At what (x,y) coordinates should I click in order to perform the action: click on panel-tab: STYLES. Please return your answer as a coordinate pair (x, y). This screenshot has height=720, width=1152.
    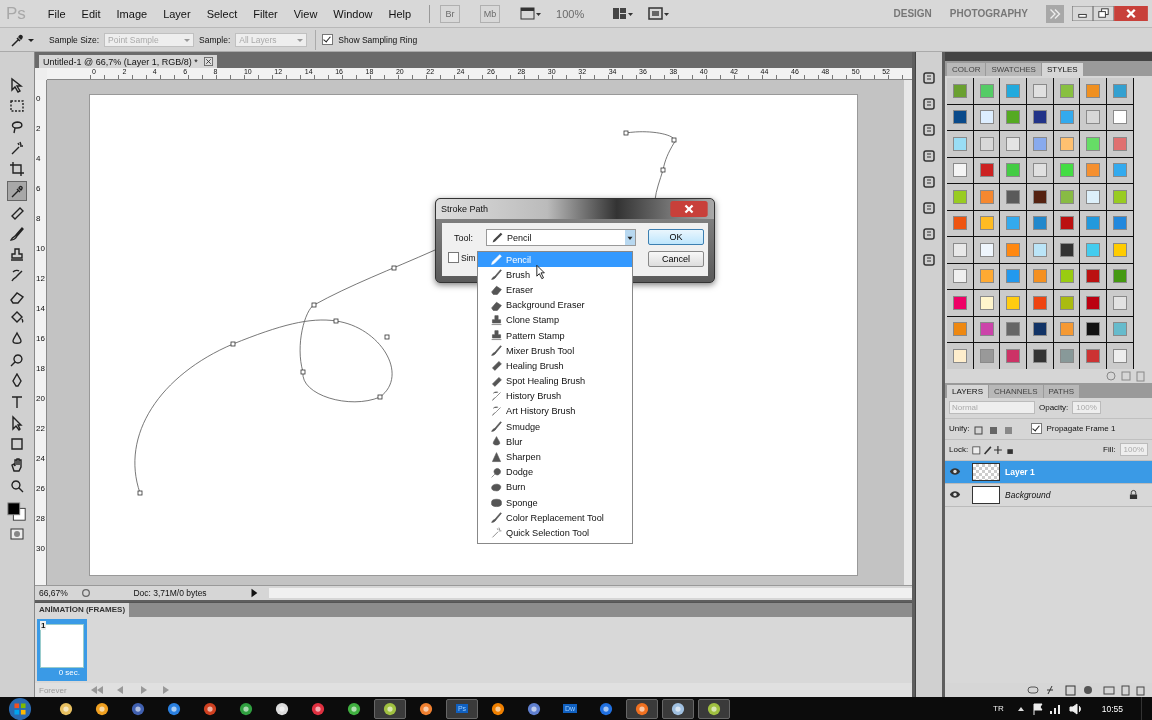
    Looking at the image, I should click on (1062, 69).